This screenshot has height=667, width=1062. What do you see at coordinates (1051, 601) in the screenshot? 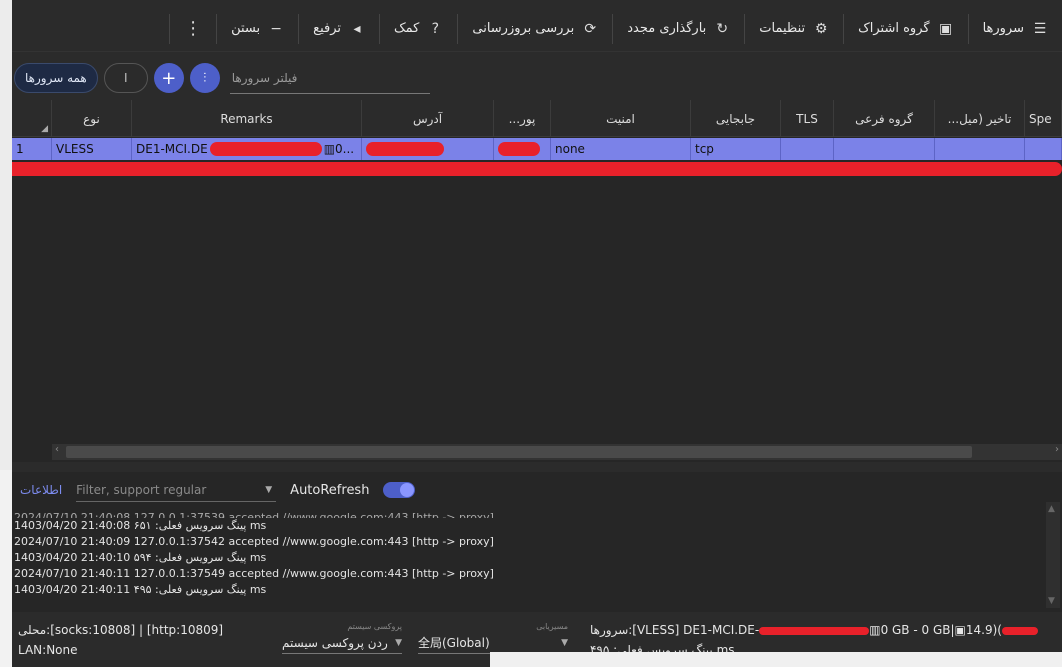
I see `scroll-down-icon: ▼` at bounding box center [1051, 601].